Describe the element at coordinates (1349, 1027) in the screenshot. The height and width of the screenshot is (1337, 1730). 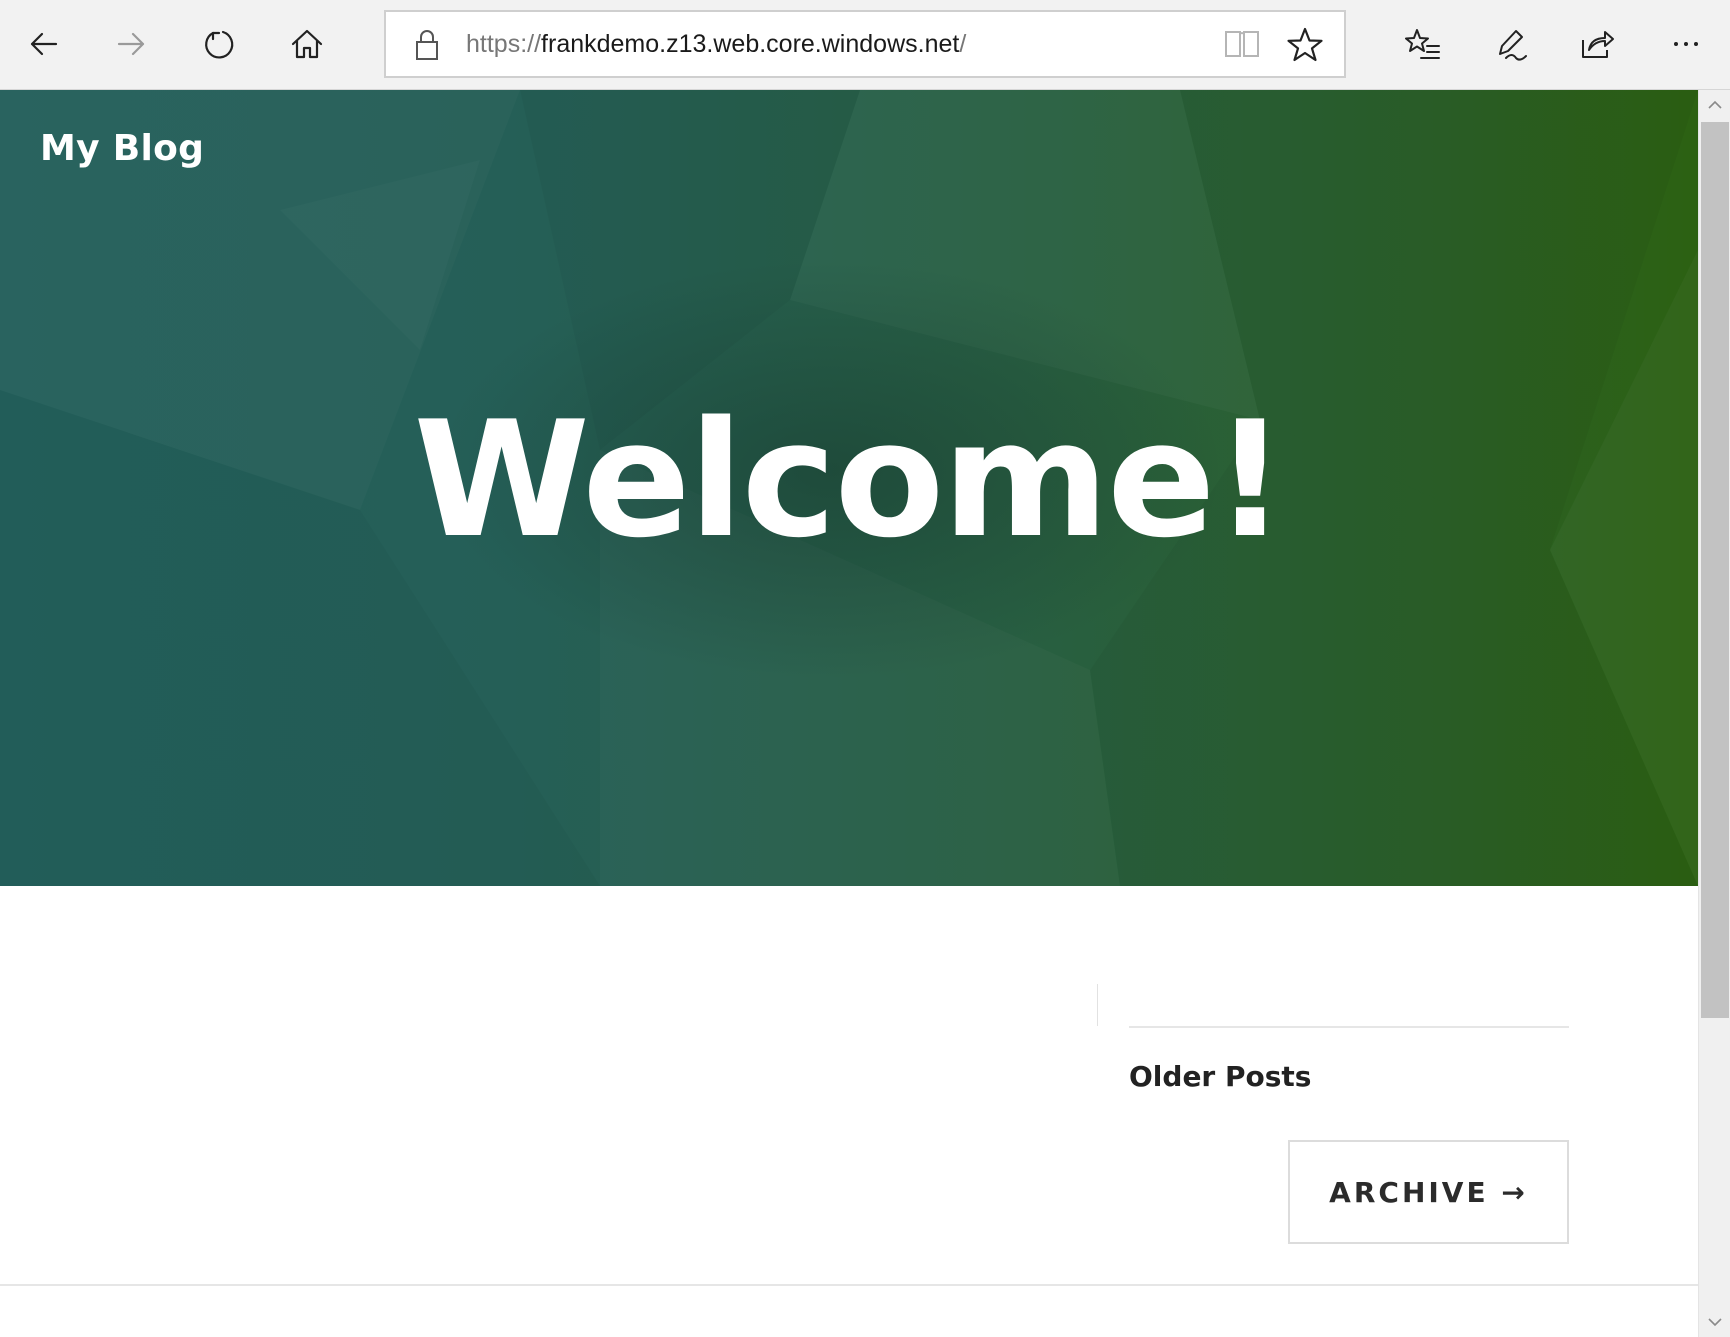
I see `sidebar-widget-rule` at that location.